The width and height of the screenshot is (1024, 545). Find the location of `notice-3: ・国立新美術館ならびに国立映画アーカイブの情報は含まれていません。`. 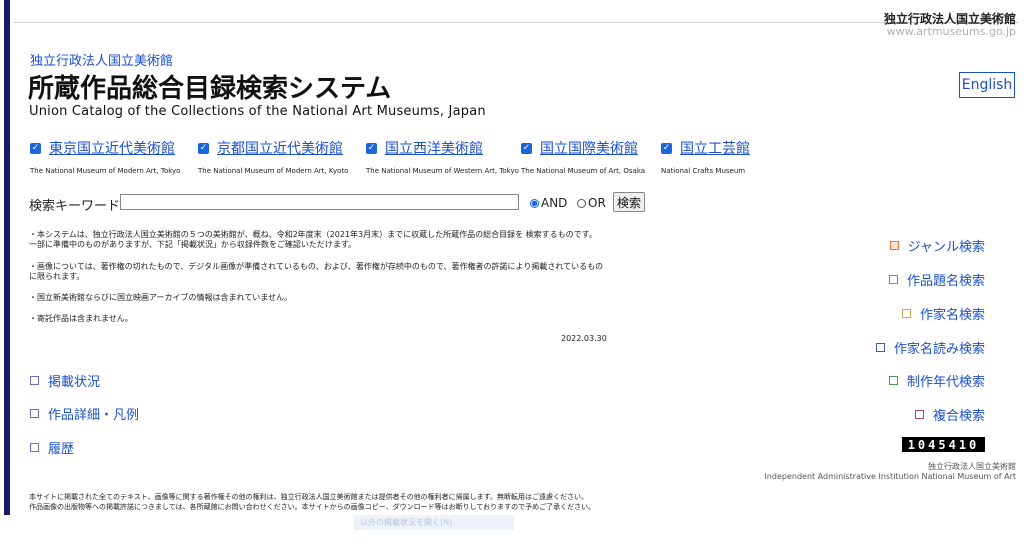

notice-3: ・国立新美術館ならびに国立映画アーカイブの情報は含まれていません。 is located at coordinates (161, 297).